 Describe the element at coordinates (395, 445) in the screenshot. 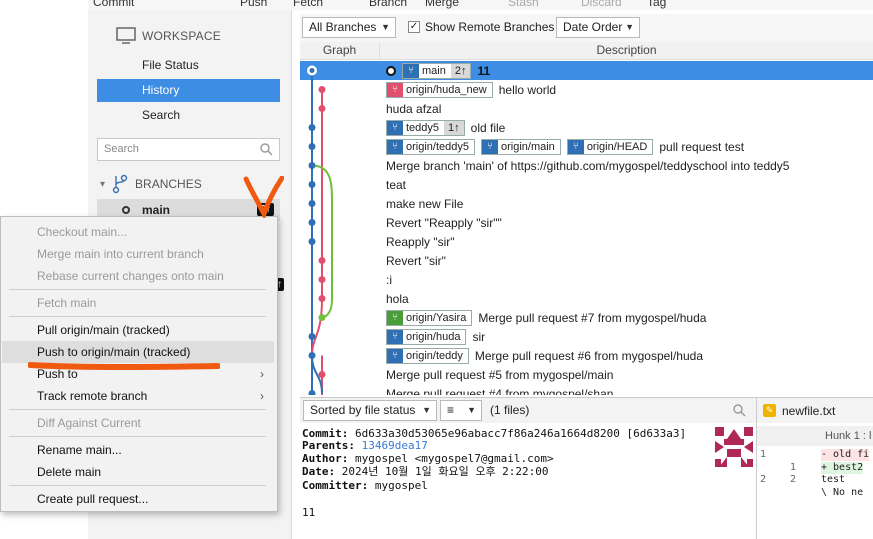

I see `parent-hash-link: 13469dea17` at that location.